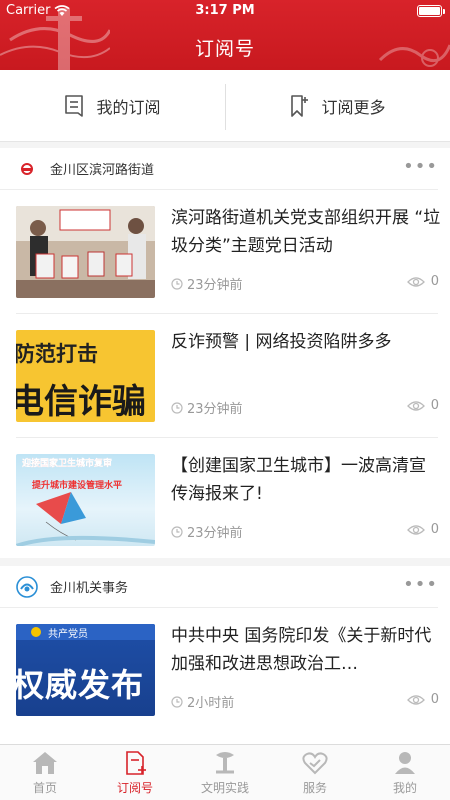 This screenshot has height=800, width=450. I want to click on profile-icon, so click(405, 763).